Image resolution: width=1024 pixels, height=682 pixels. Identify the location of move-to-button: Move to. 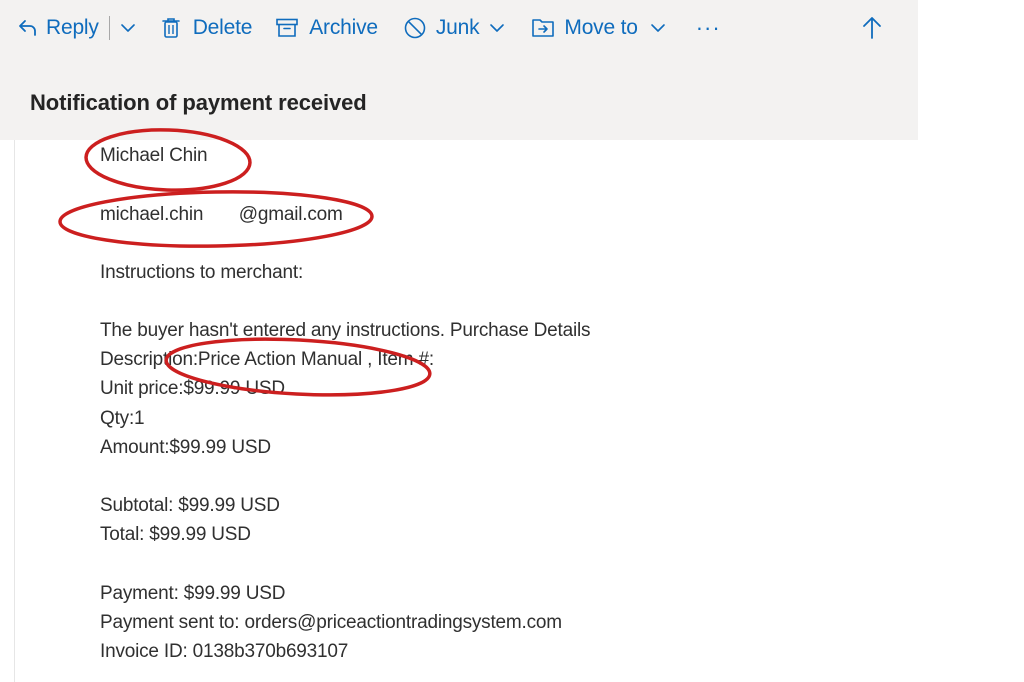
(598, 28).